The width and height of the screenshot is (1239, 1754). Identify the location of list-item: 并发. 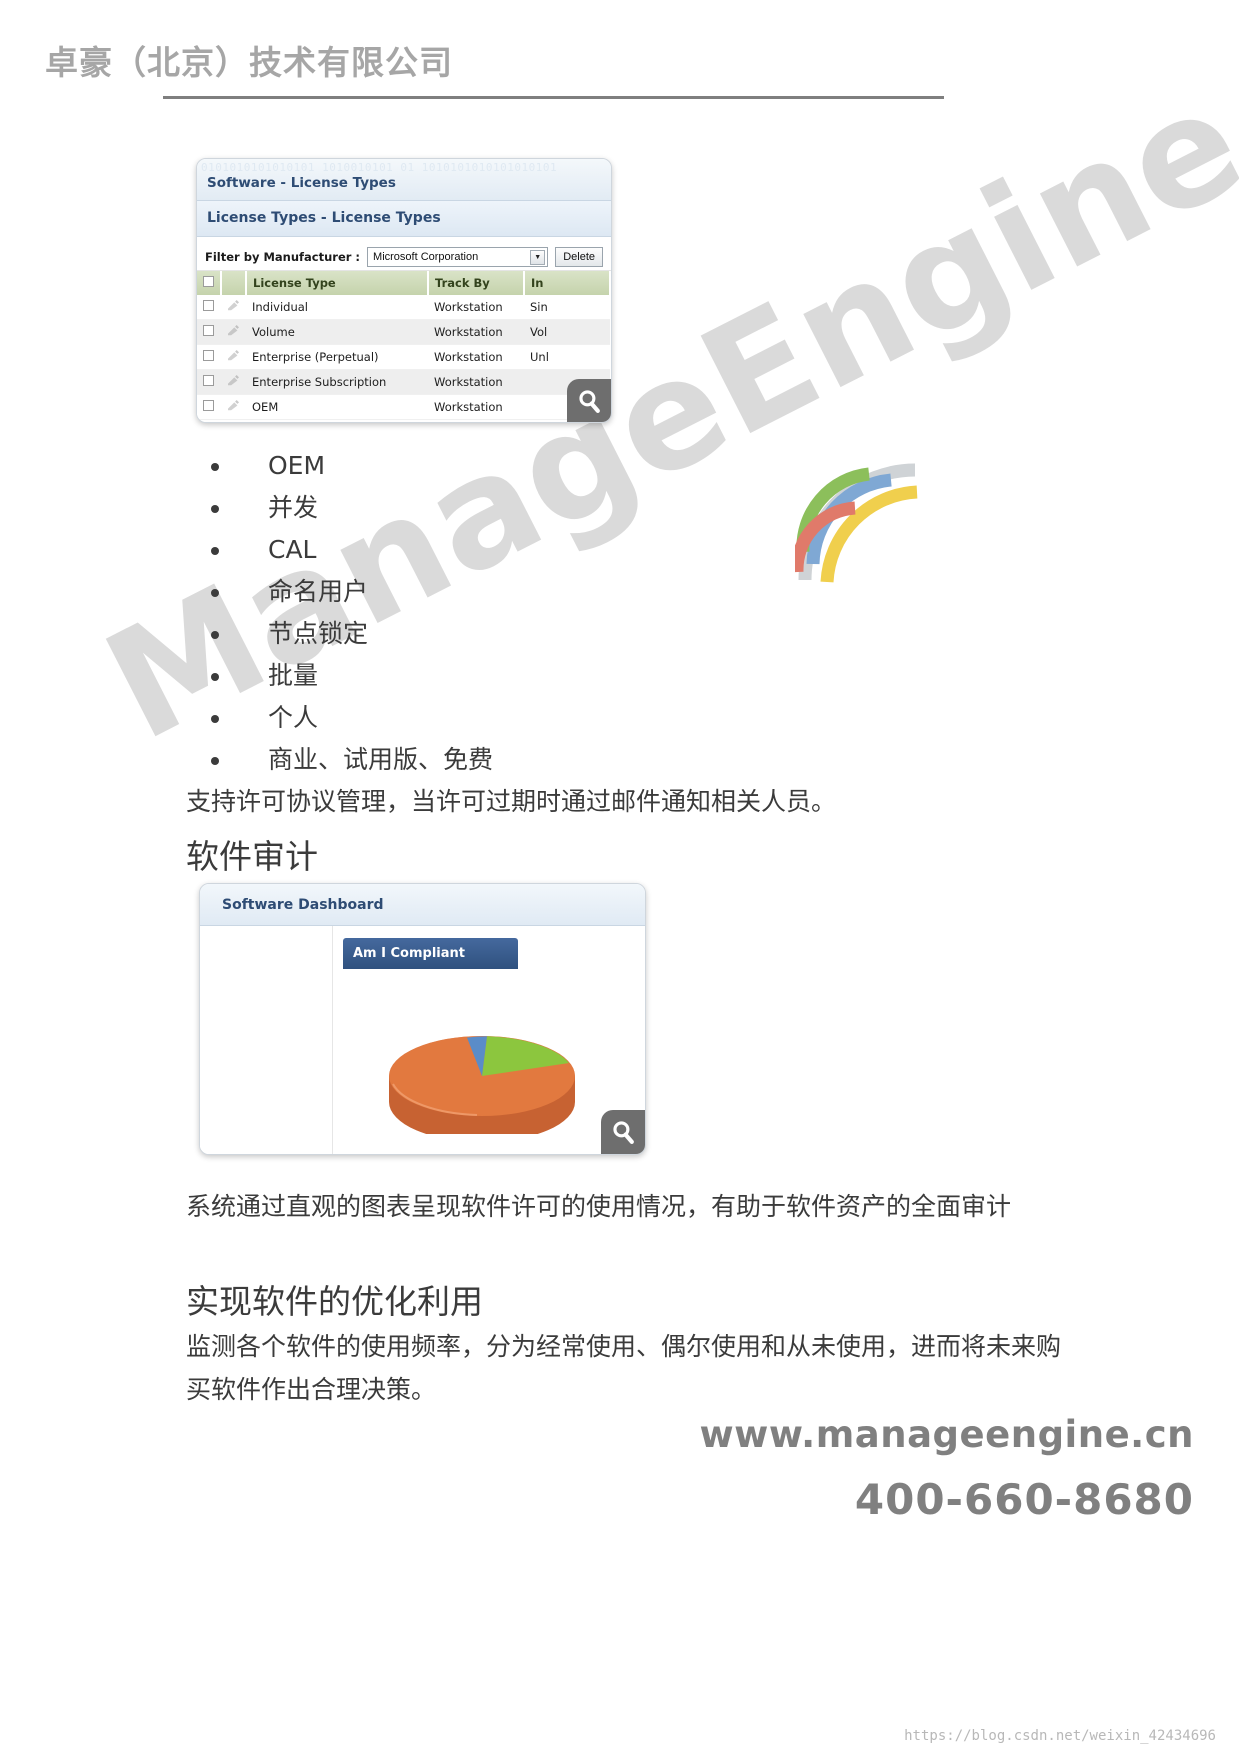
(546, 508).